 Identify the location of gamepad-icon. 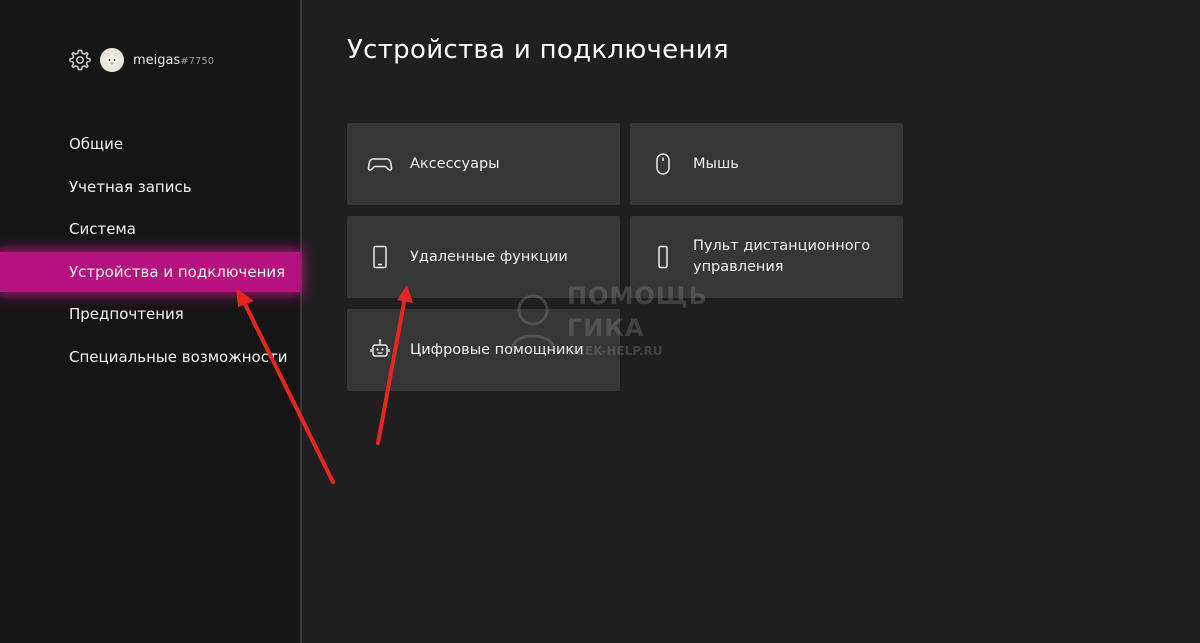
(380, 164).